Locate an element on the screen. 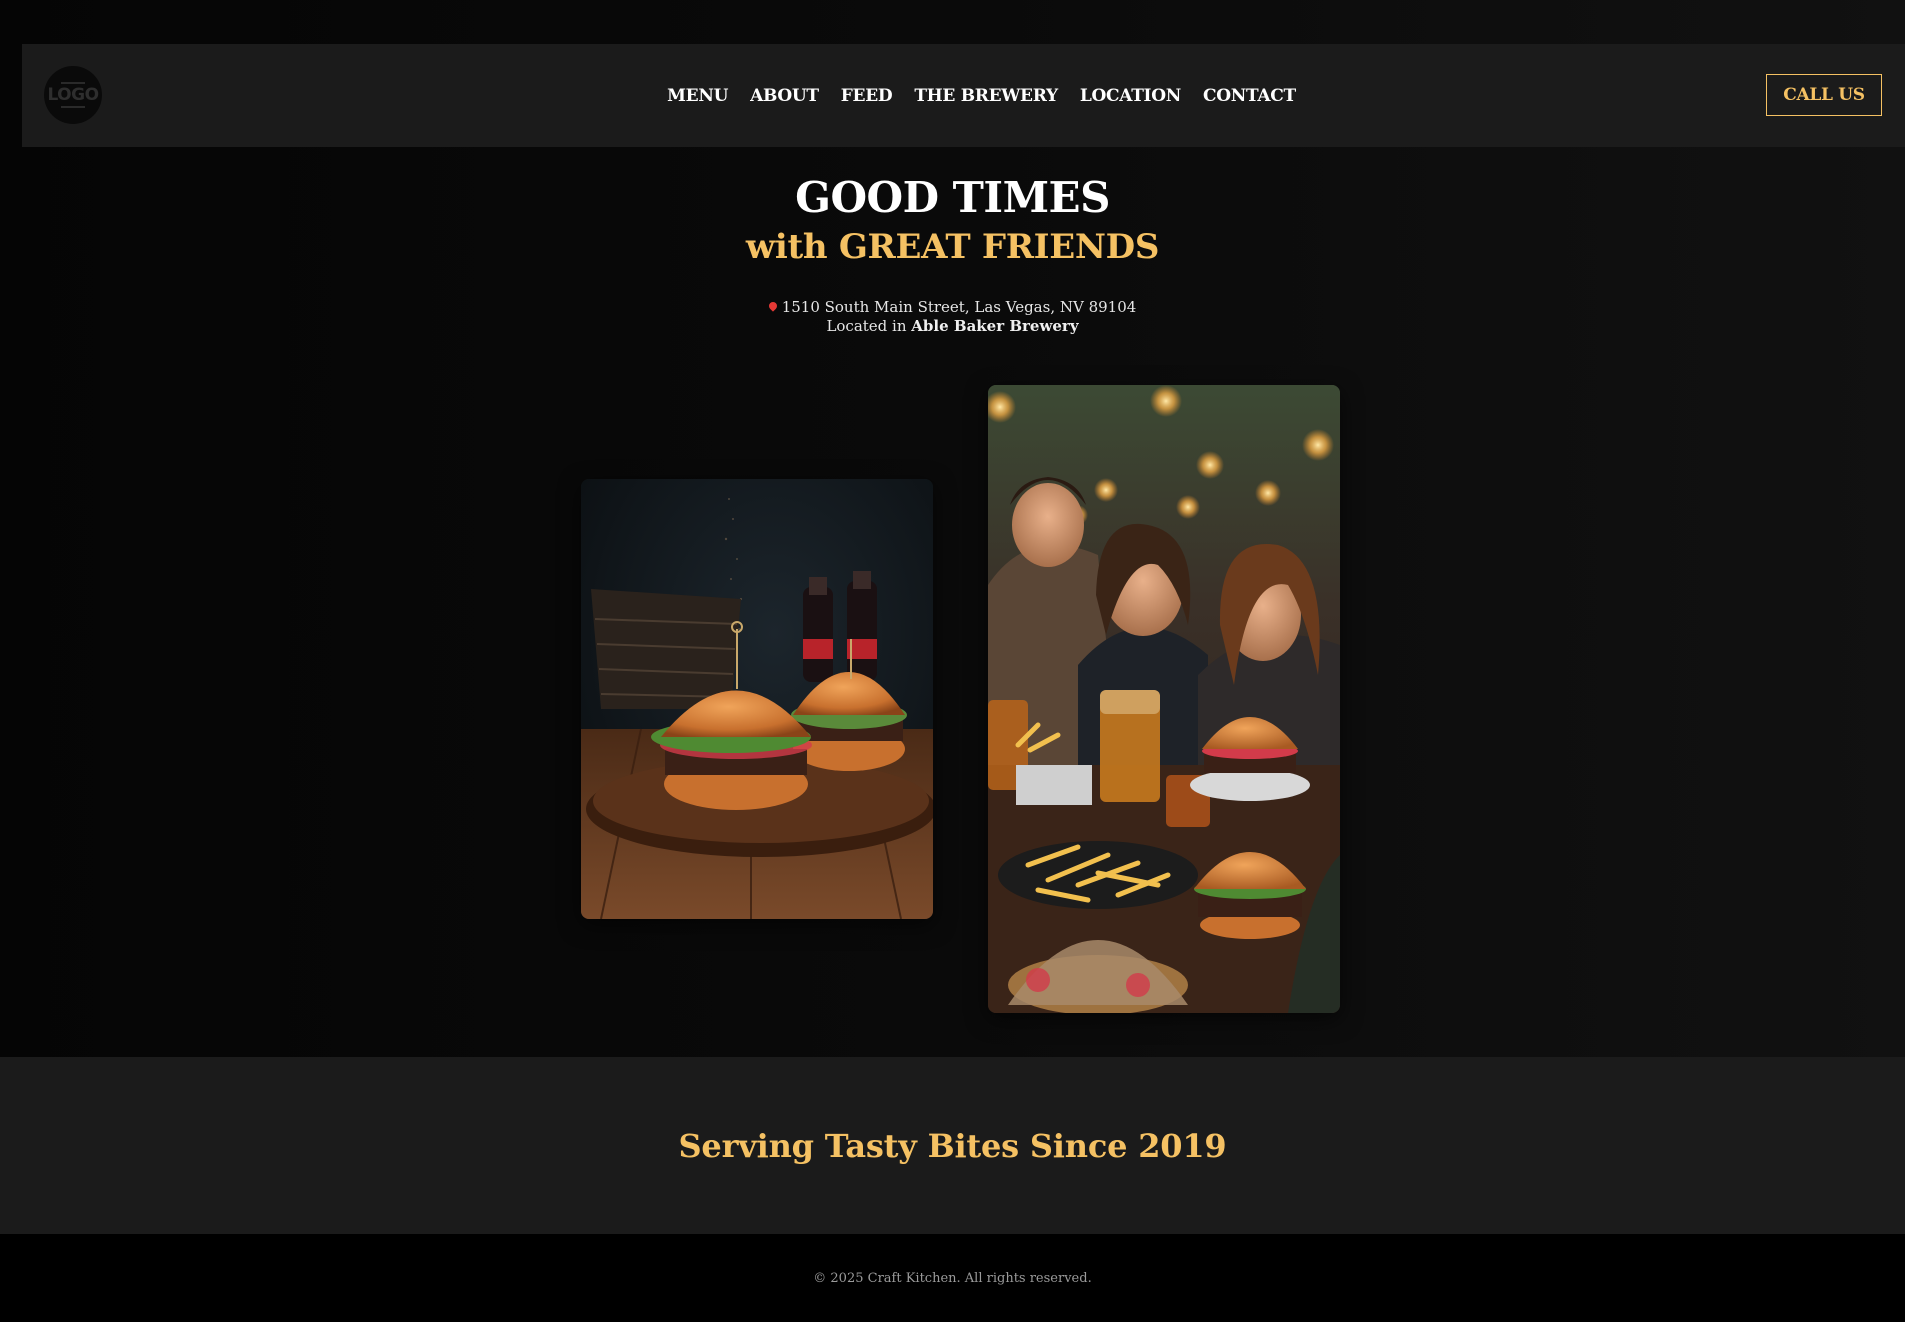 This screenshot has height=1322, width=1905. call-us-button: CALL US is located at coordinates (1824, 95).